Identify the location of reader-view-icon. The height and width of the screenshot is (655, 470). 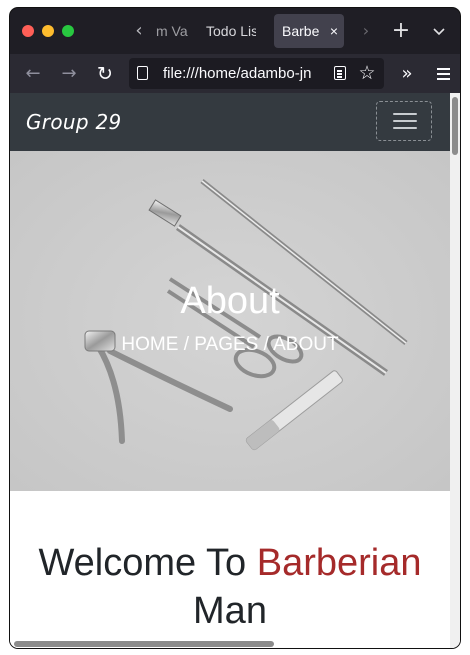
(340, 73).